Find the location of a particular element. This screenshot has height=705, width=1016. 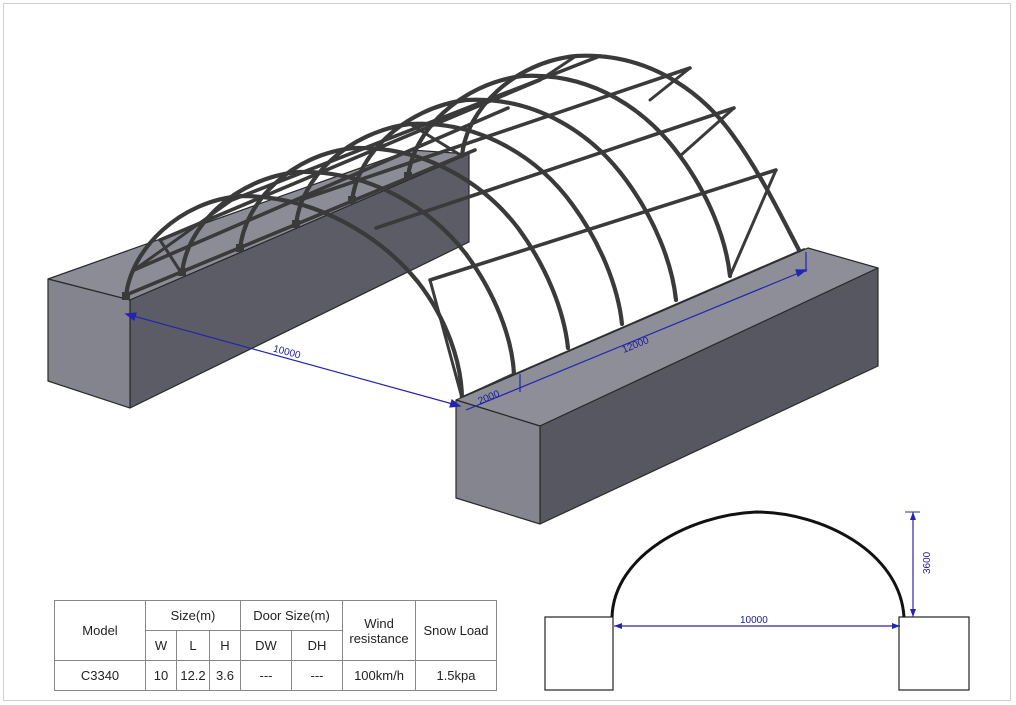

section-height-label: 3600 is located at coordinates (927, 562).